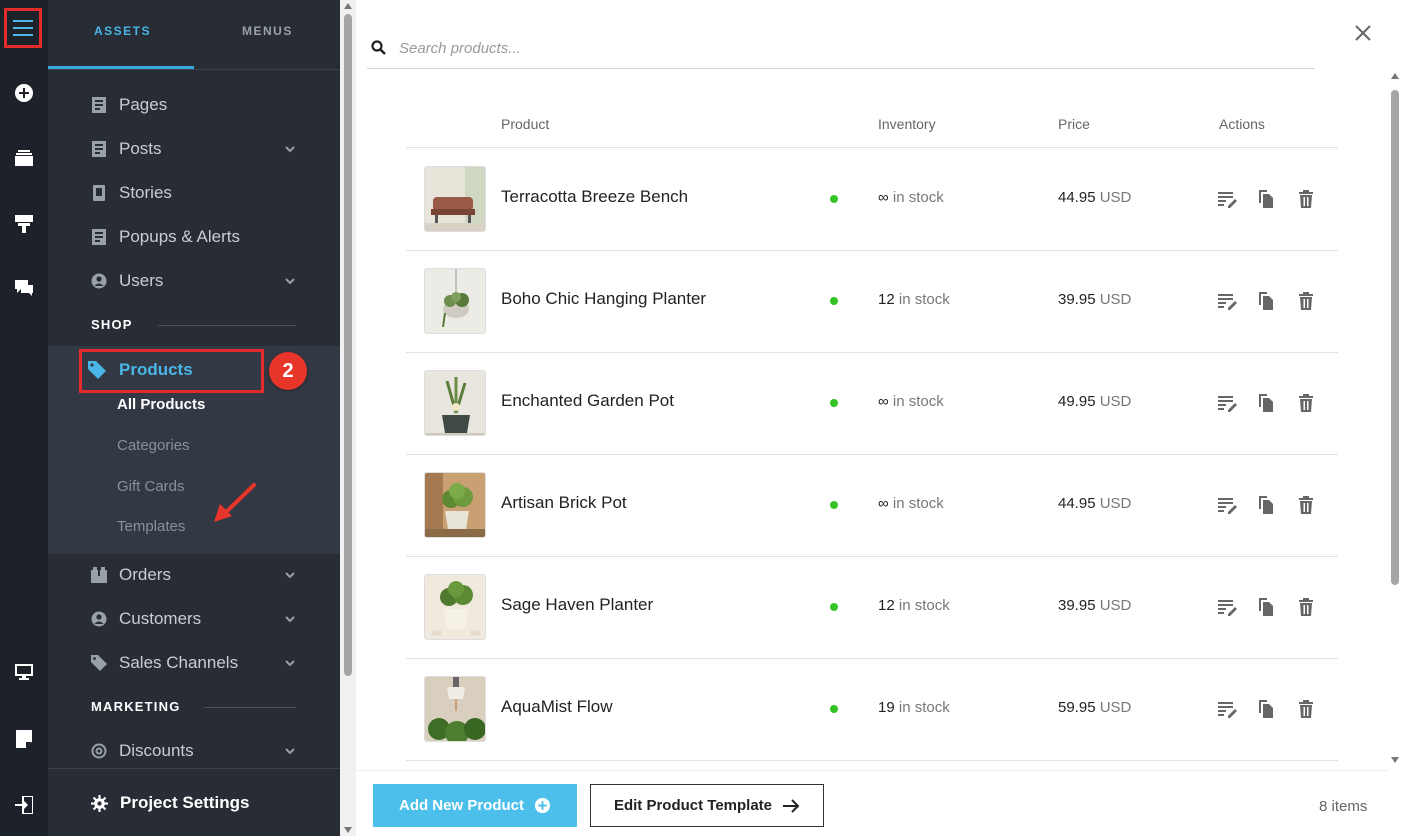  What do you see at coordinates (194, 149) in the screenshot?
I see `sidebar-item-posts: Posts` at bounding box center [194, 149].